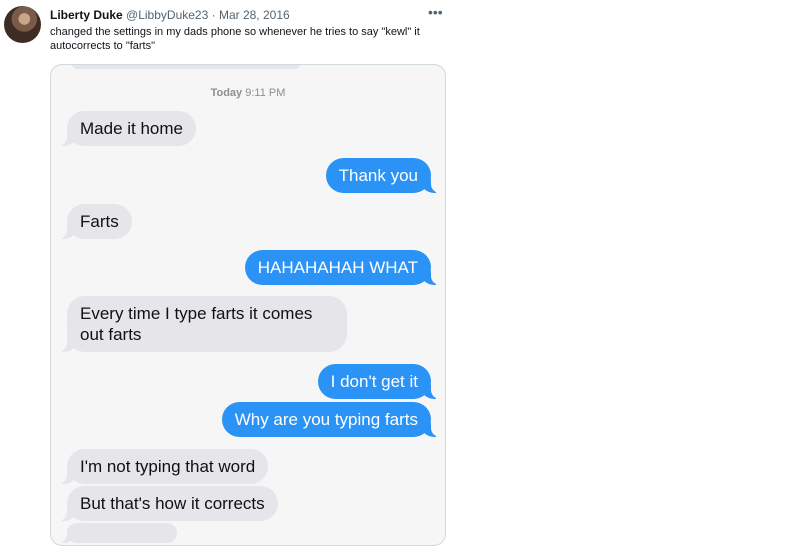  Describe the element at coordinates (254, 15) in the screenshot. I see `tweet-date: Mar 28, 2016` at that location.